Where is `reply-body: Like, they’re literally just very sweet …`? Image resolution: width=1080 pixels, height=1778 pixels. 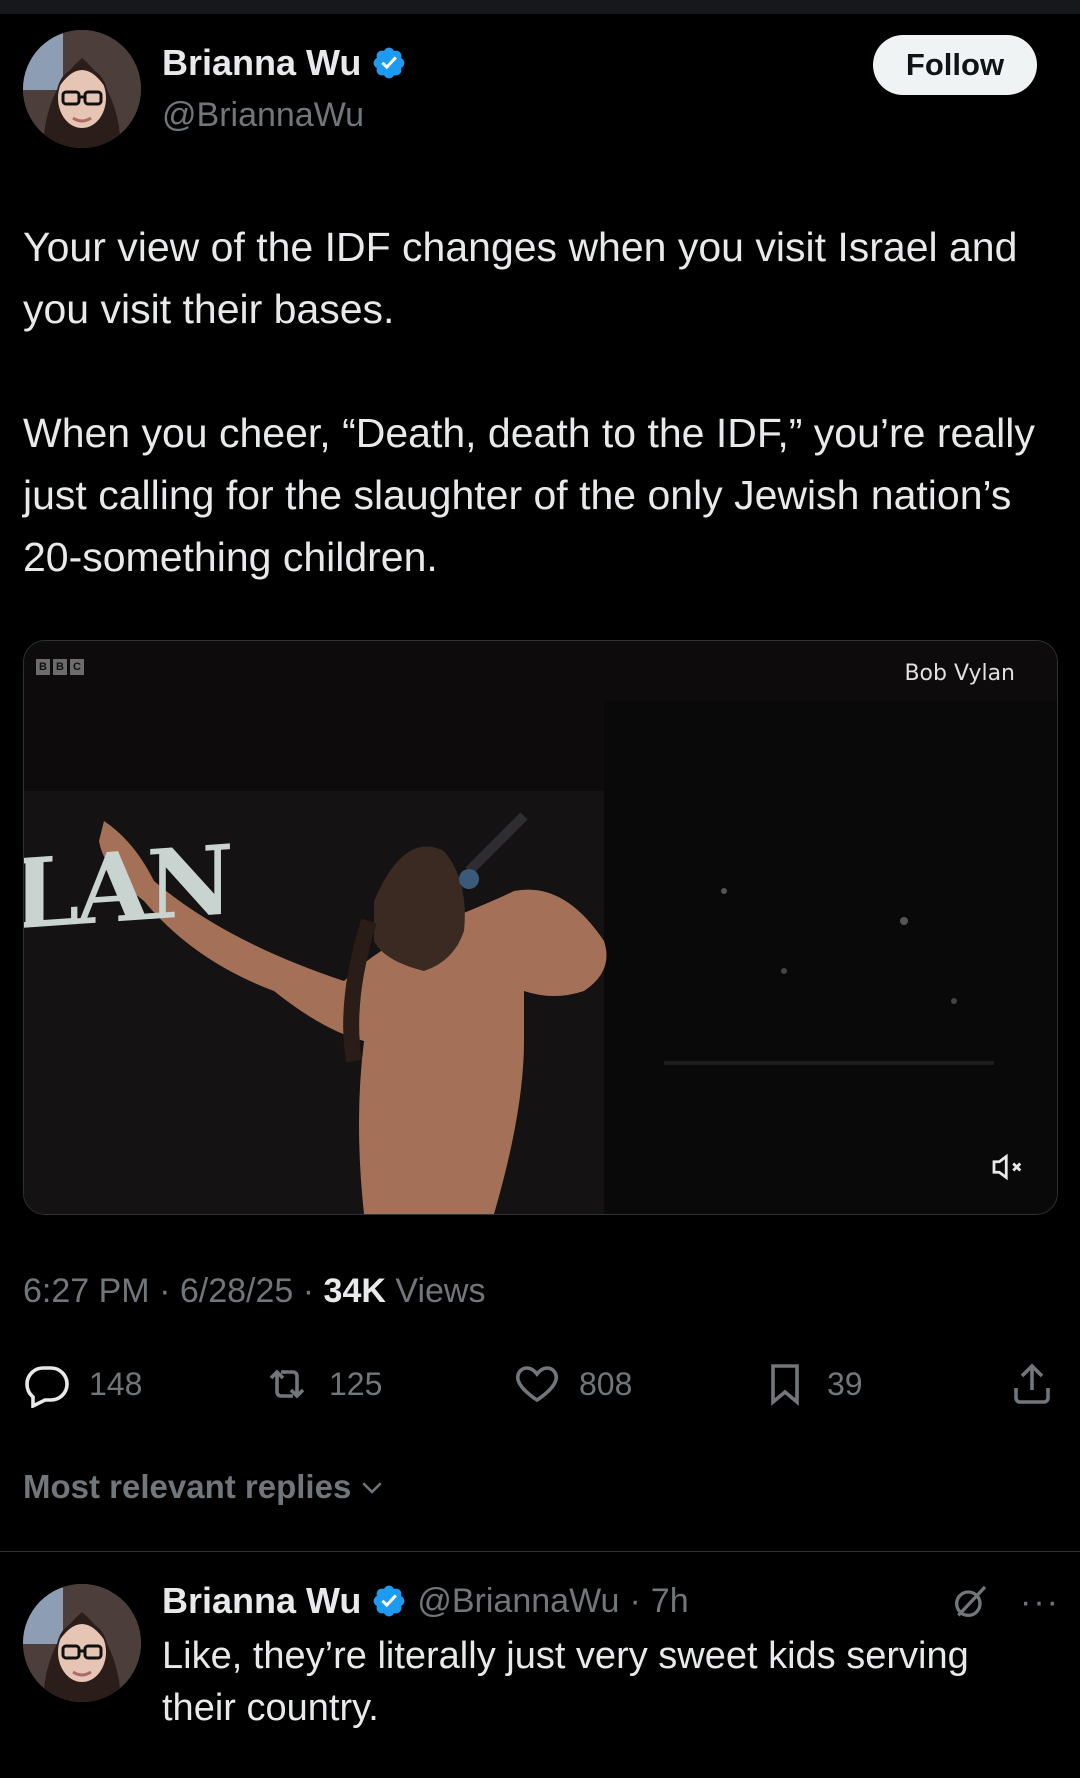 reply-body: Like, they’re literally just very sweet … is located at coordinates (565, 1682).